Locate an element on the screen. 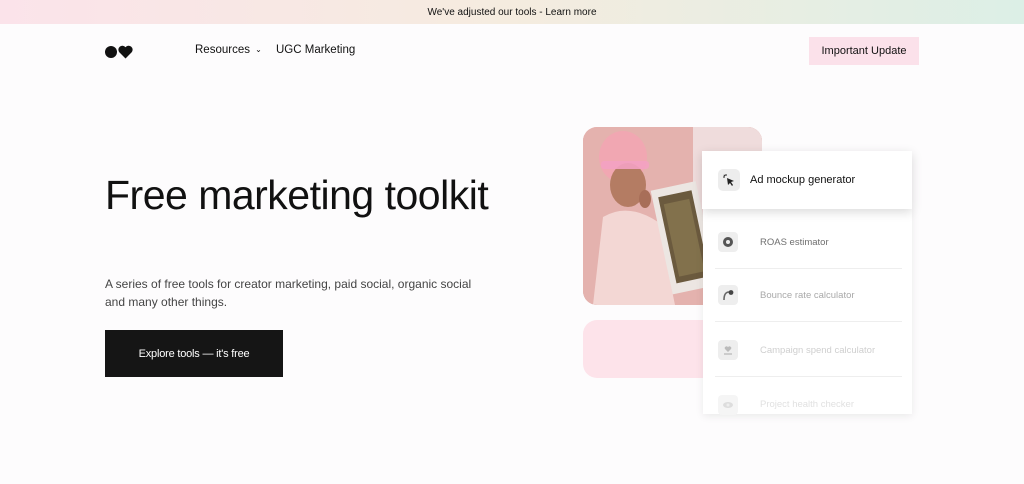  tool-item-label: Ad mockup generator is located at coordinates (803, 180).